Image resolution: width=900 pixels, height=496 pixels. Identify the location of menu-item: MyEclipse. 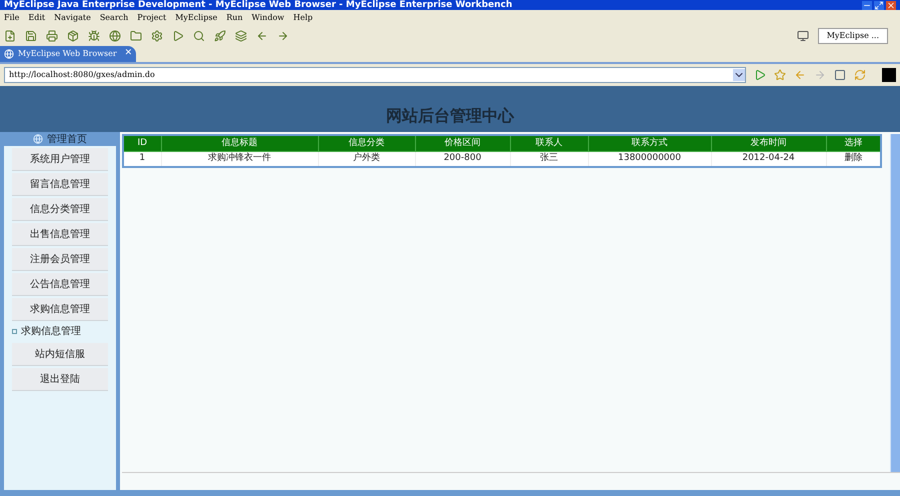
(196, 18).